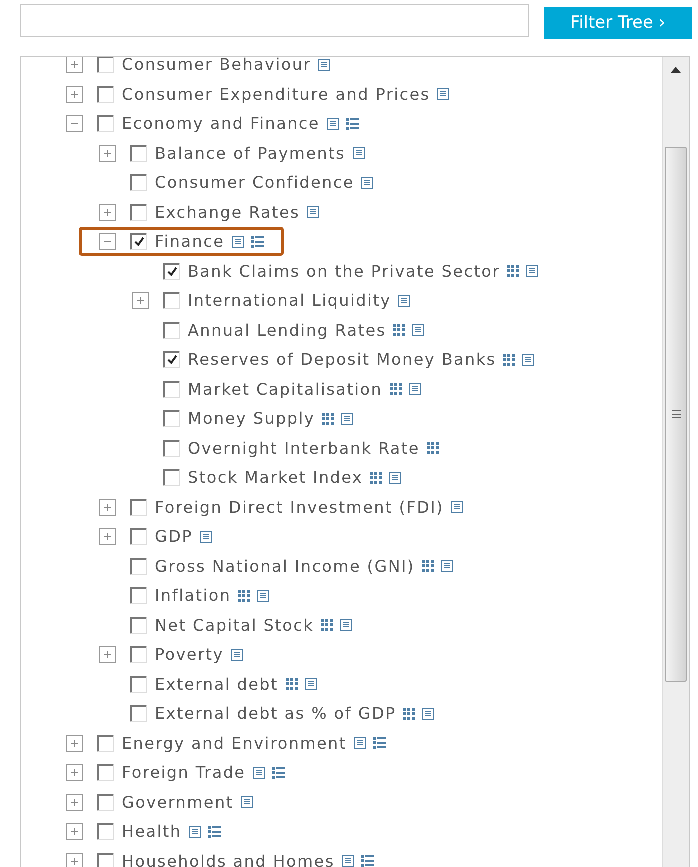  I want to click on tree-item-label: External debt, so click(216, 684).